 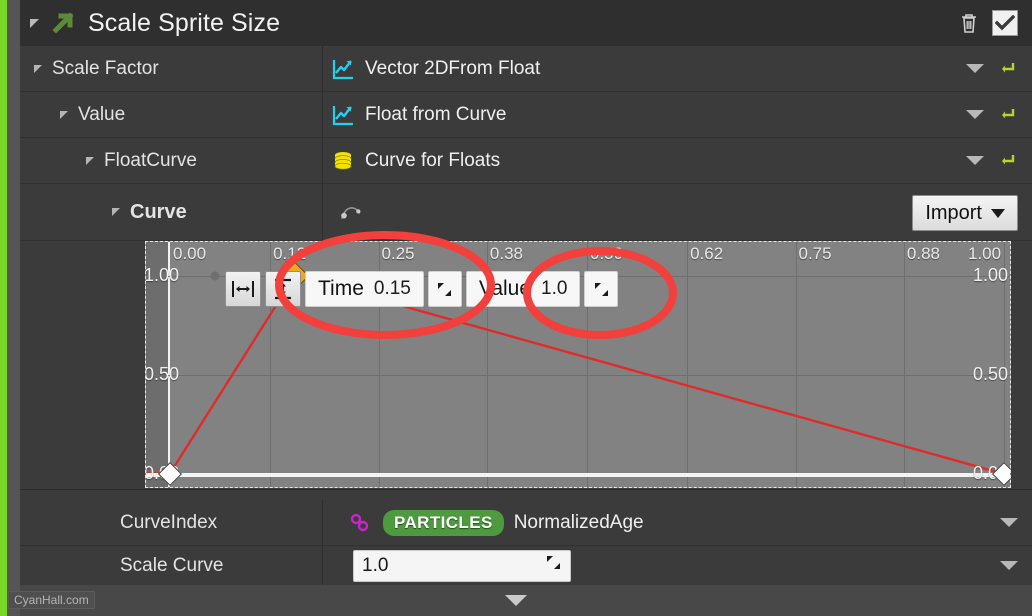 What do you see at coordinates (985, 253) in the screenshot?
I see `graph-x-tick: 1.00` at bounding box center [985, 253].